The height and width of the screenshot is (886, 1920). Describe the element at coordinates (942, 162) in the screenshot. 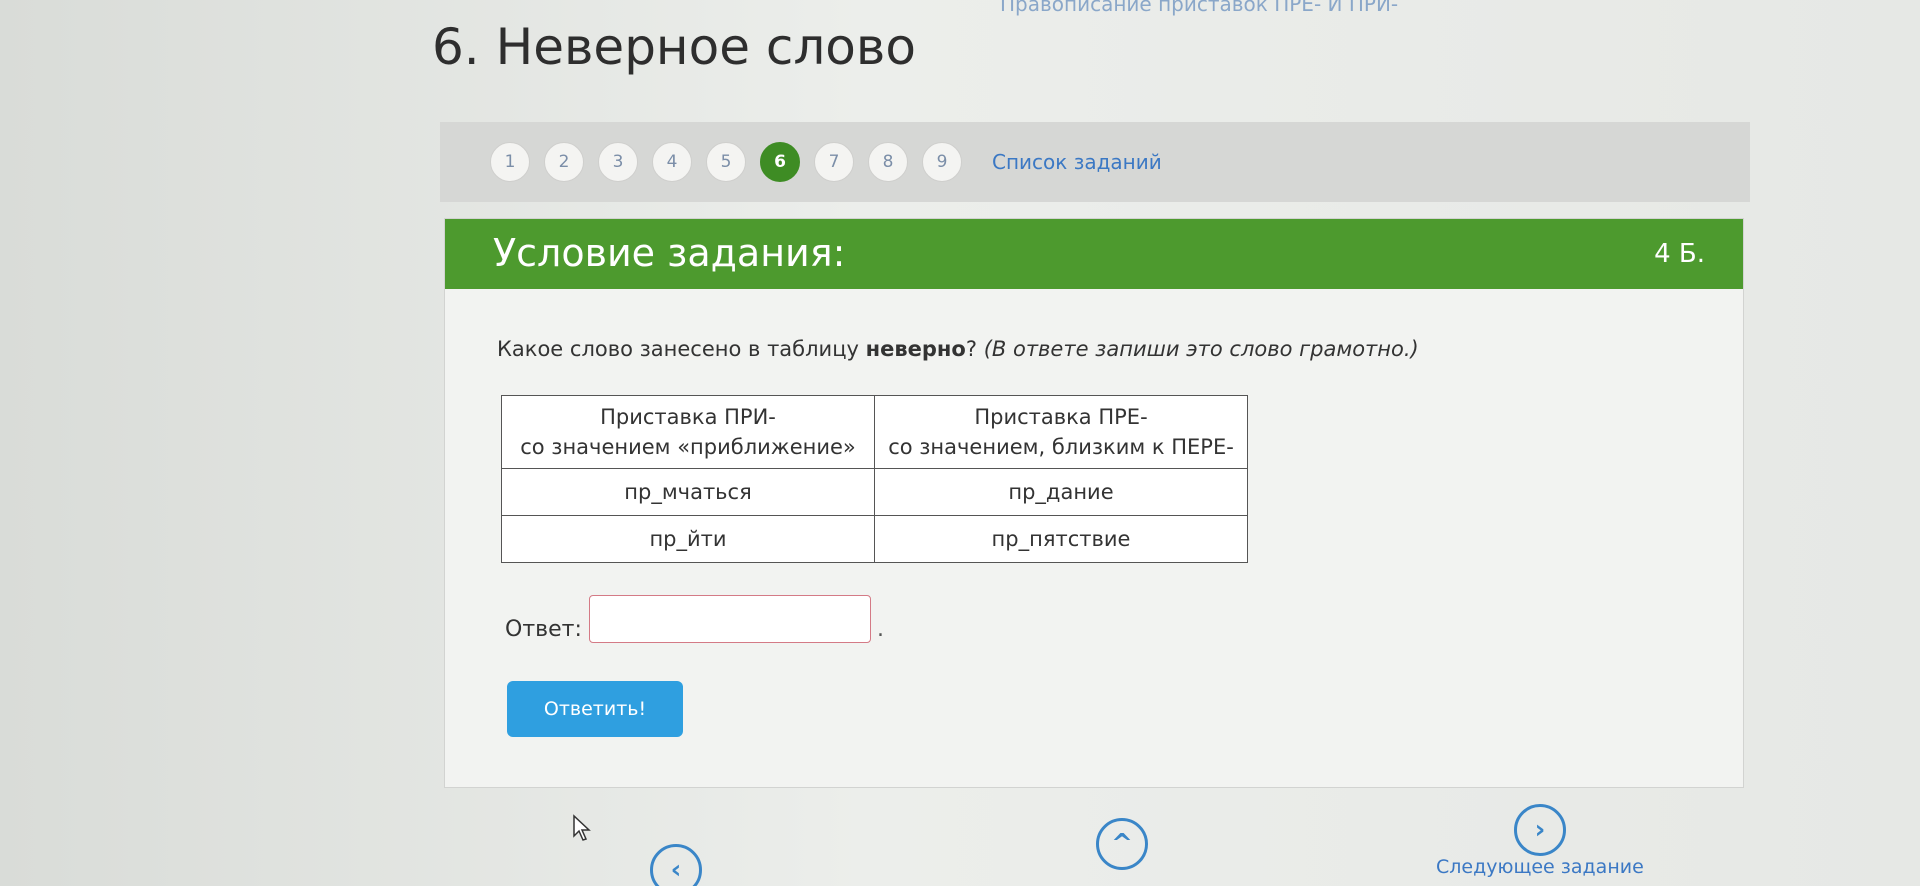

I see `task-number-9: 9` at that location.